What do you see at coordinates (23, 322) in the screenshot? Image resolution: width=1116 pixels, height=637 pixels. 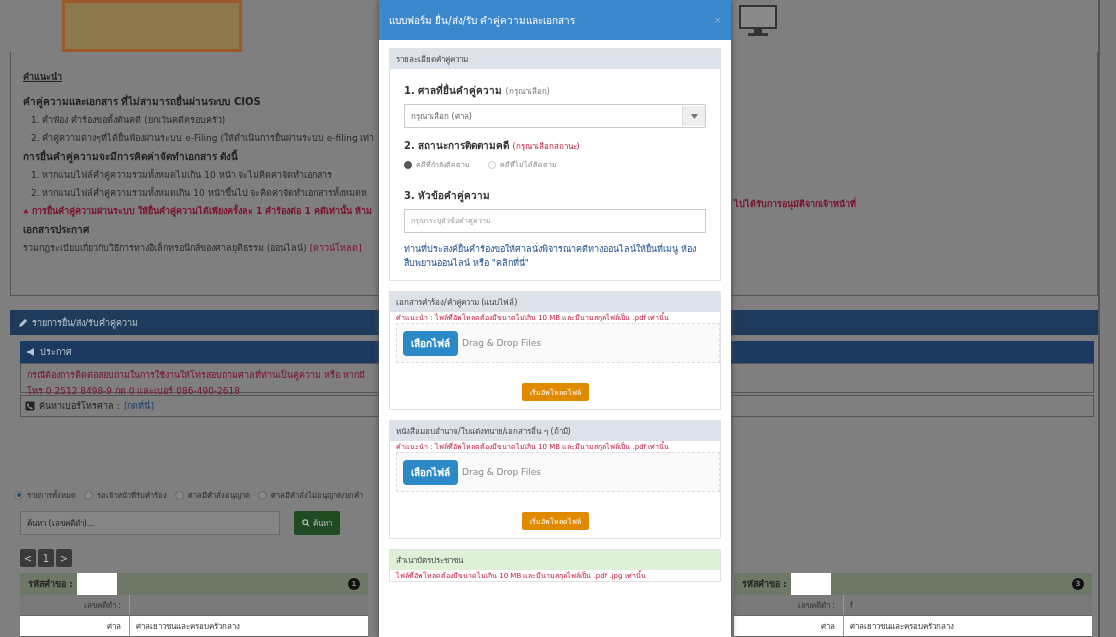 I see `edit-icon` at bounding box center [23, 322].